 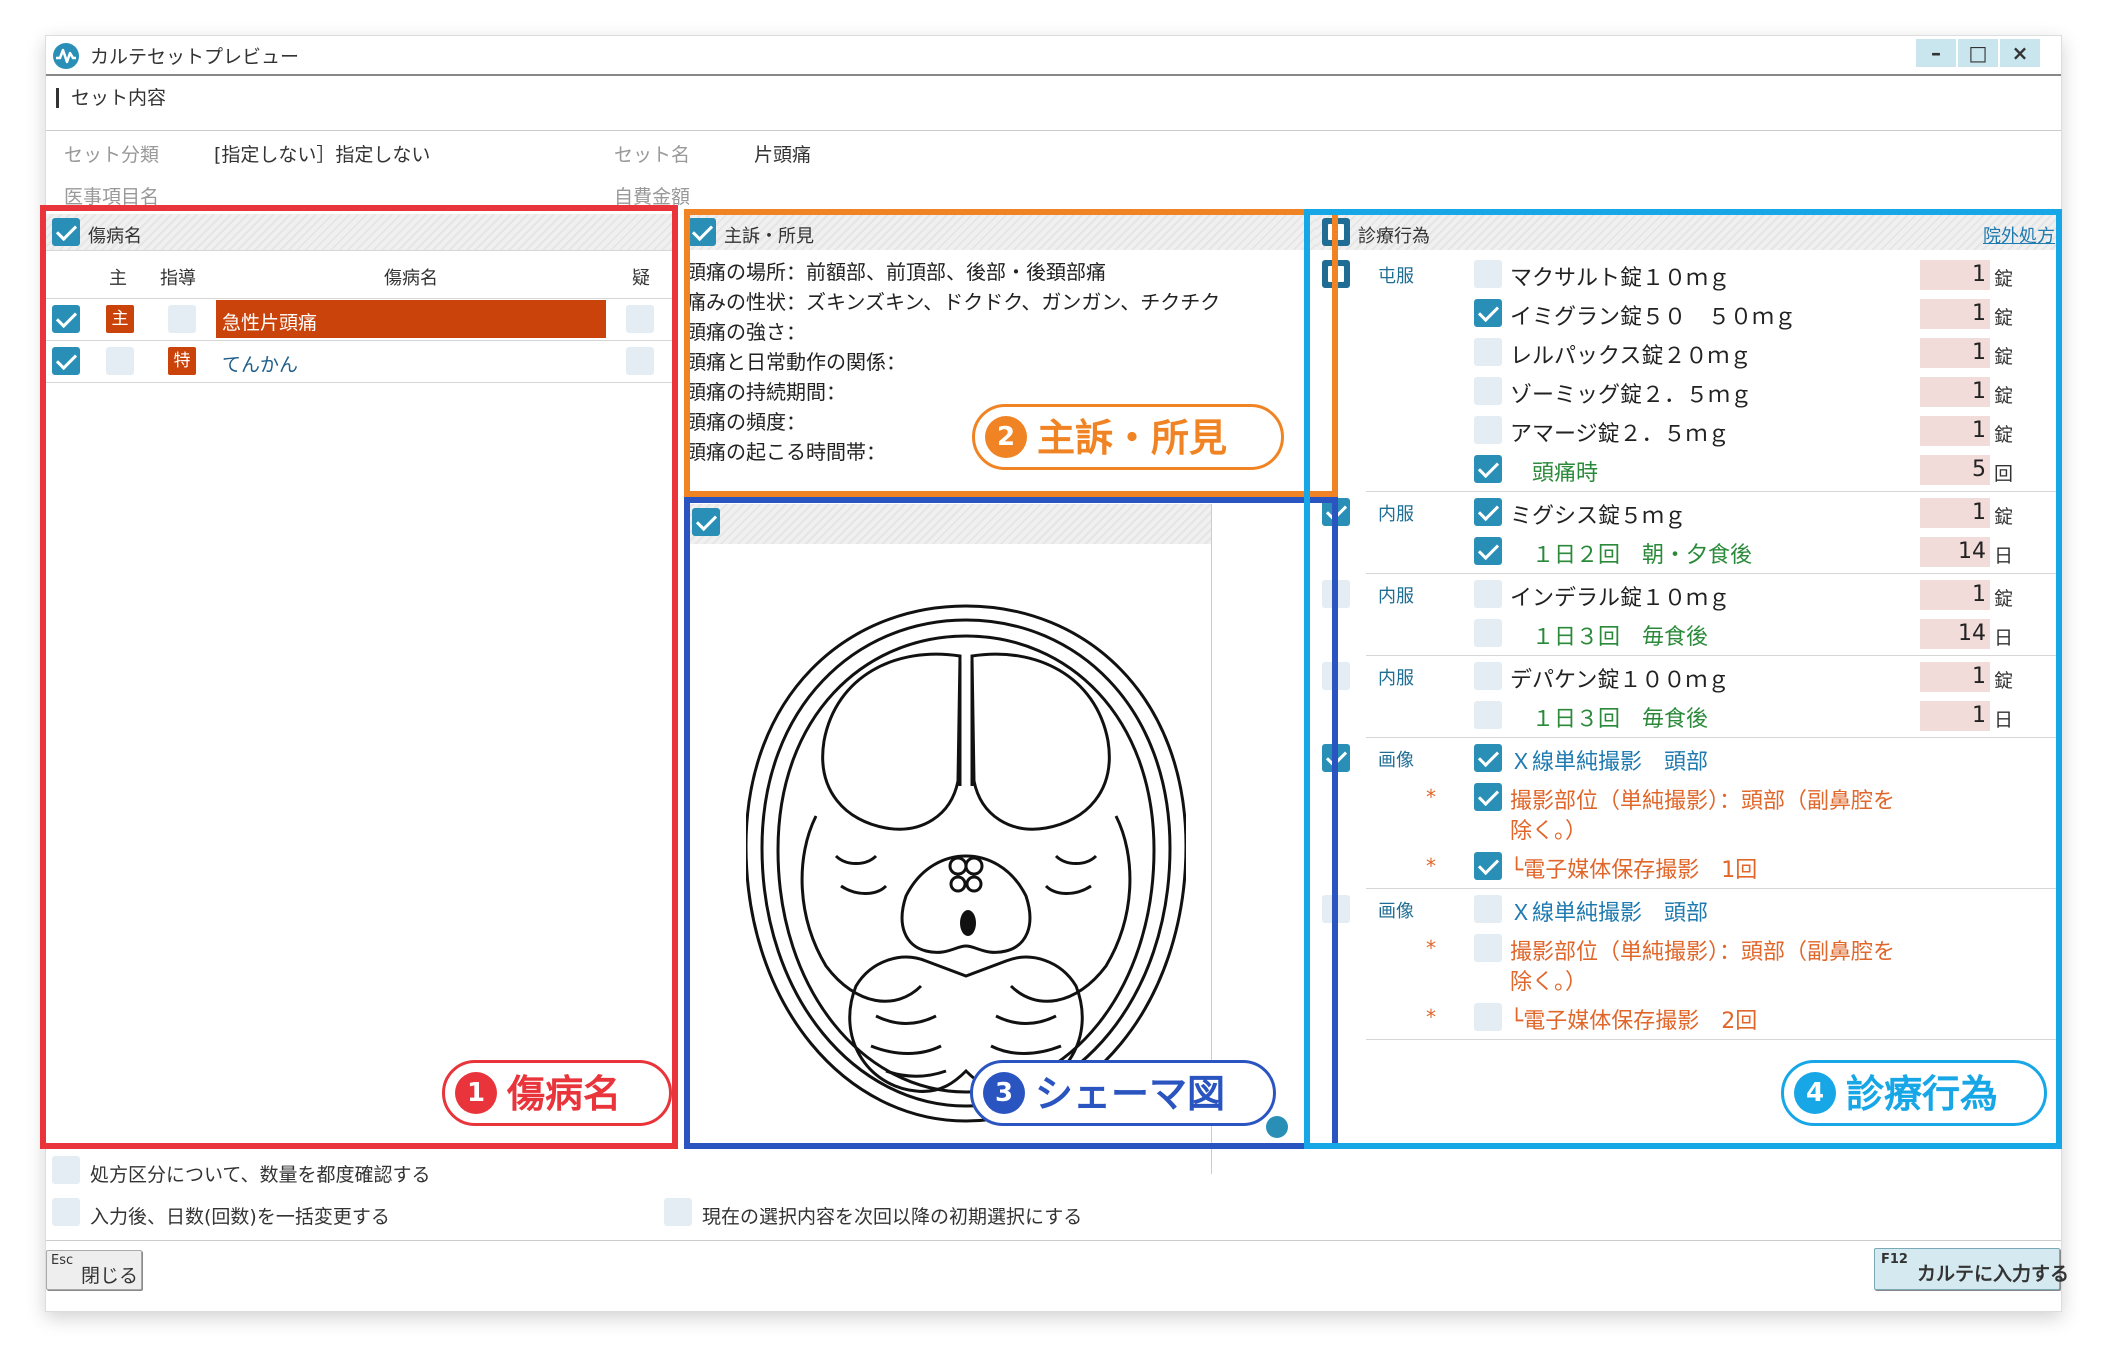 I want to click on submit-to-chart-button: F12 カルテに入力する, so click(x=1971, y=1269).